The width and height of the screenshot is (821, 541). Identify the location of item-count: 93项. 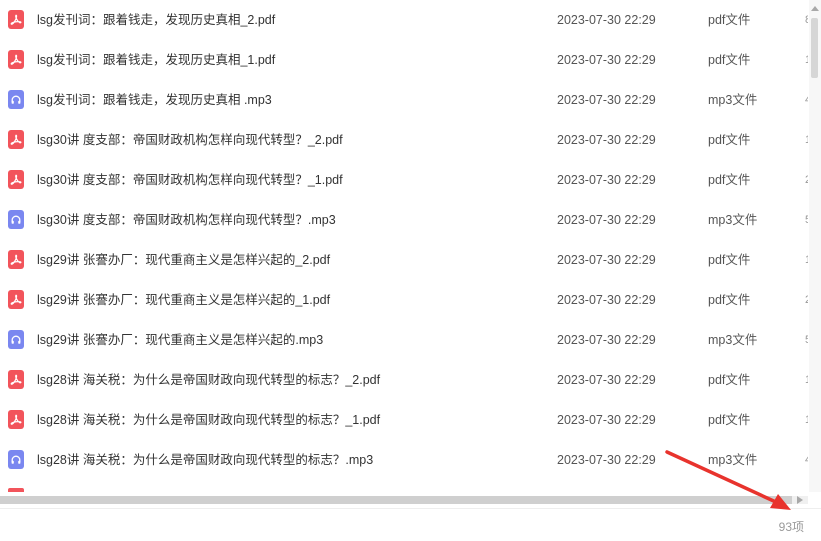
(791, 527).